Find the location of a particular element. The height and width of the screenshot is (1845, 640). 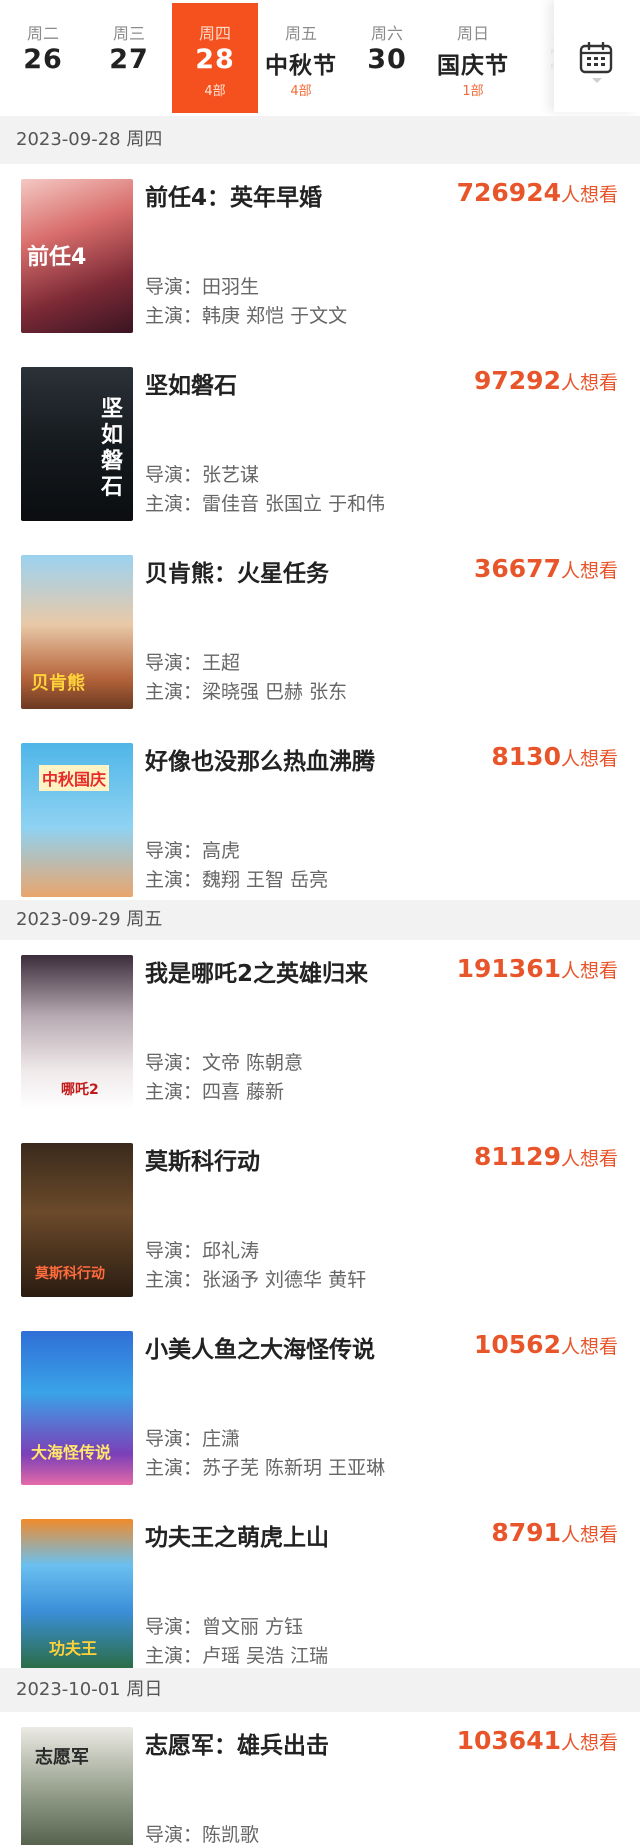

movie-title: 前任4：英年早婚 is located at coordinates (233, 195).